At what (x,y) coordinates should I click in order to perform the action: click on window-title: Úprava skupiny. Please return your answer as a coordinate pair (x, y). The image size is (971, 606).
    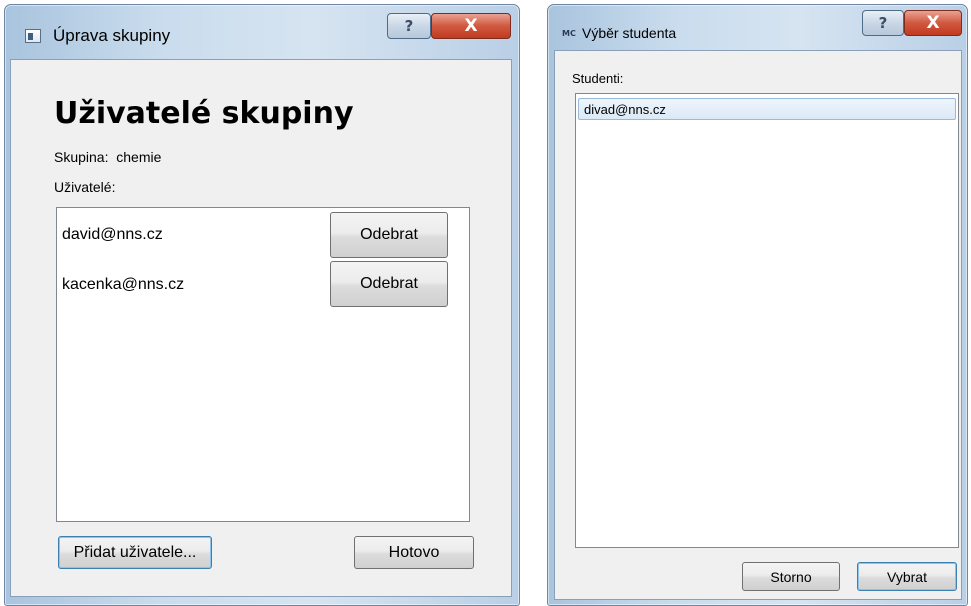
    Looking at the image, I should click on (112, 35).